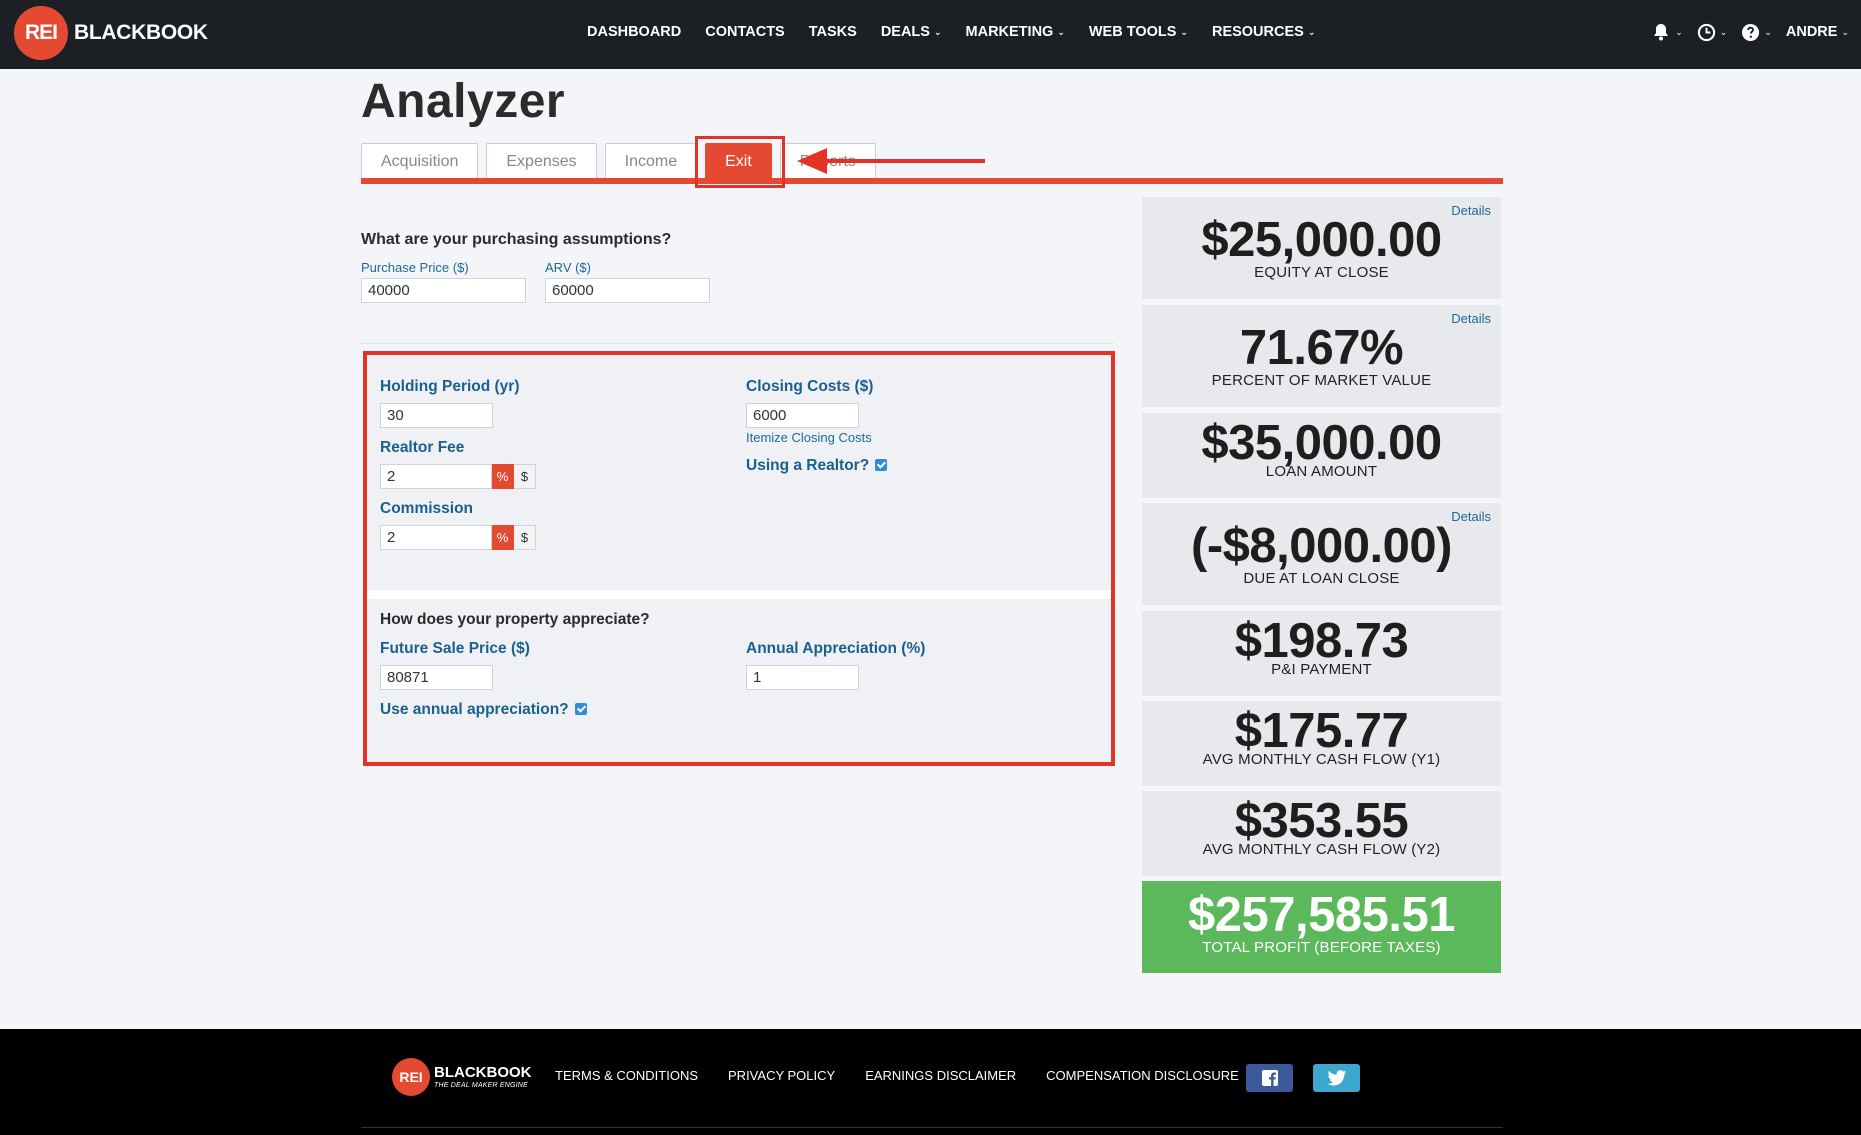 The image size is (1861, 1135). I want to click on stat-due-at-loan-close: Details (-$8,000.00) DUE AT LOAN CLOSE, so click(1321, 554).